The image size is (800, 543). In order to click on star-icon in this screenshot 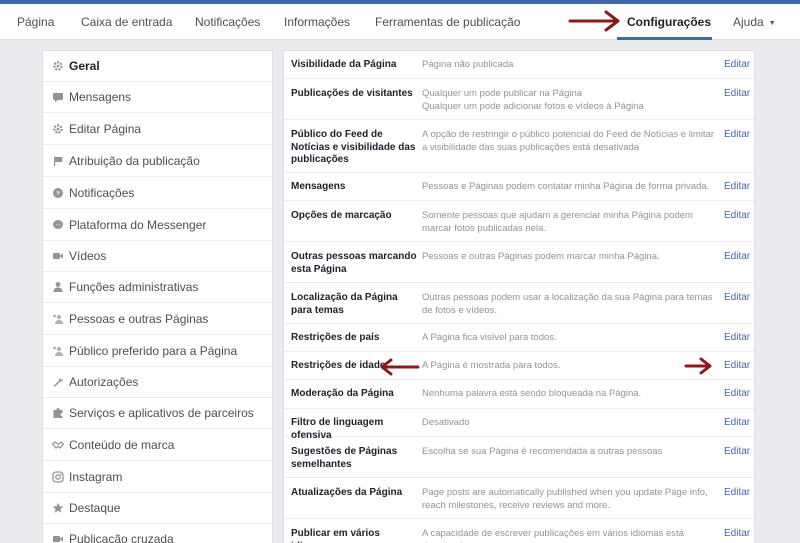, I will do `click(58, 508)`.